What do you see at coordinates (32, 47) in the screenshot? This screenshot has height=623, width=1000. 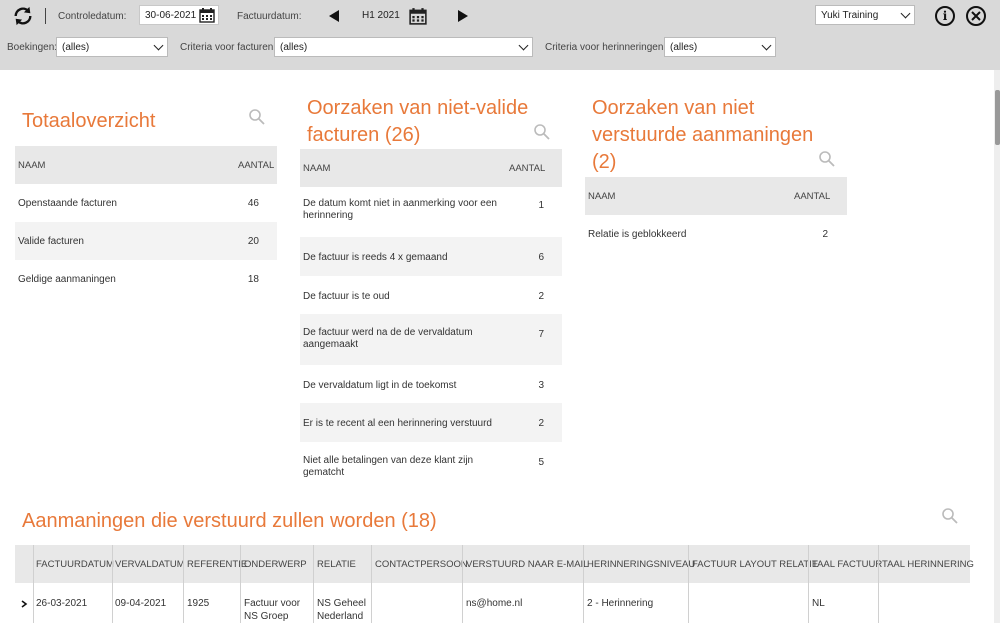 I see `boekingen-label: Boekingen:` at bounding box center [32, 47].